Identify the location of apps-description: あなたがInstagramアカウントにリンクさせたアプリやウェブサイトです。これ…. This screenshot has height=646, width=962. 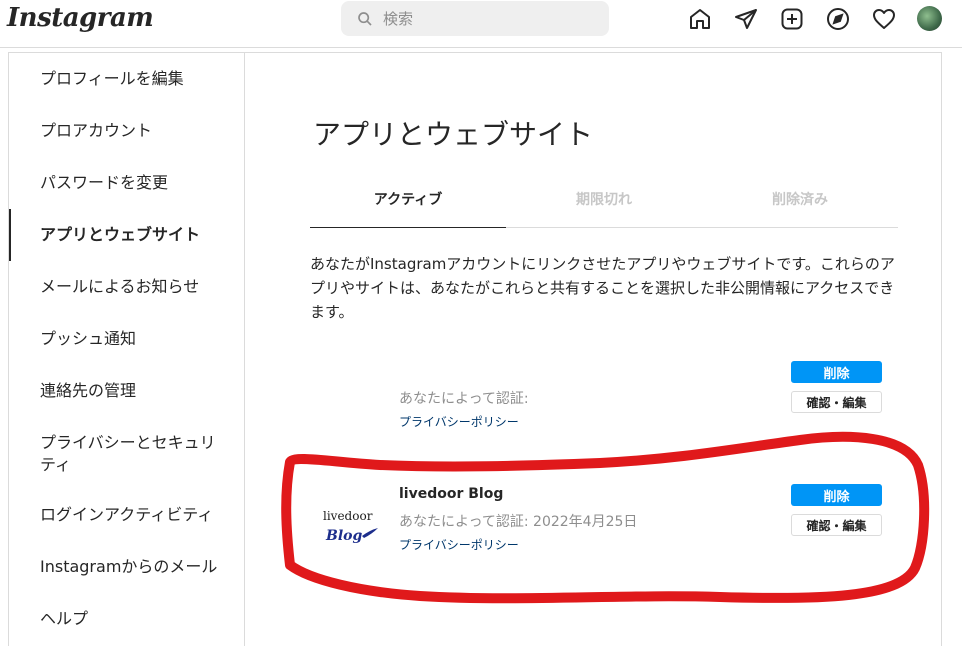
(602, 288).